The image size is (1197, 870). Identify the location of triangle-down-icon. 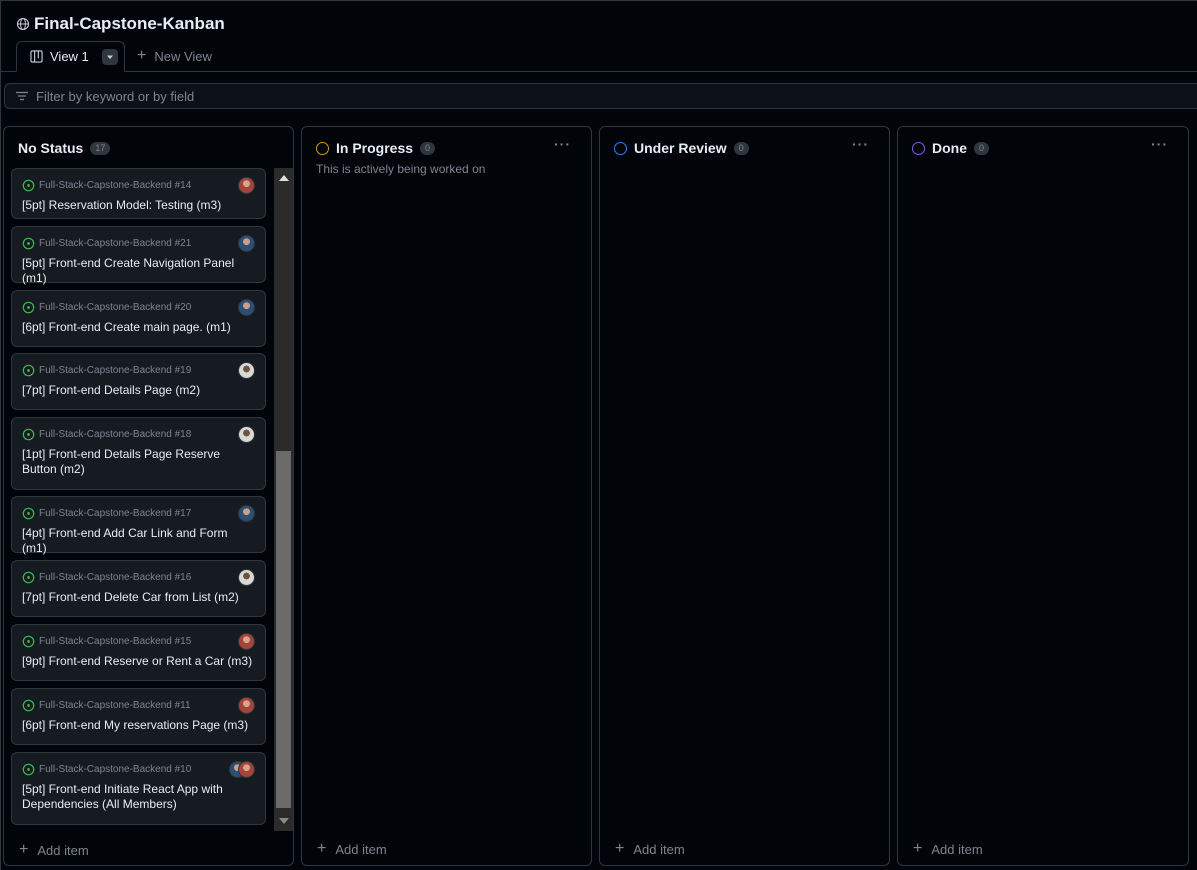
(109, 57).